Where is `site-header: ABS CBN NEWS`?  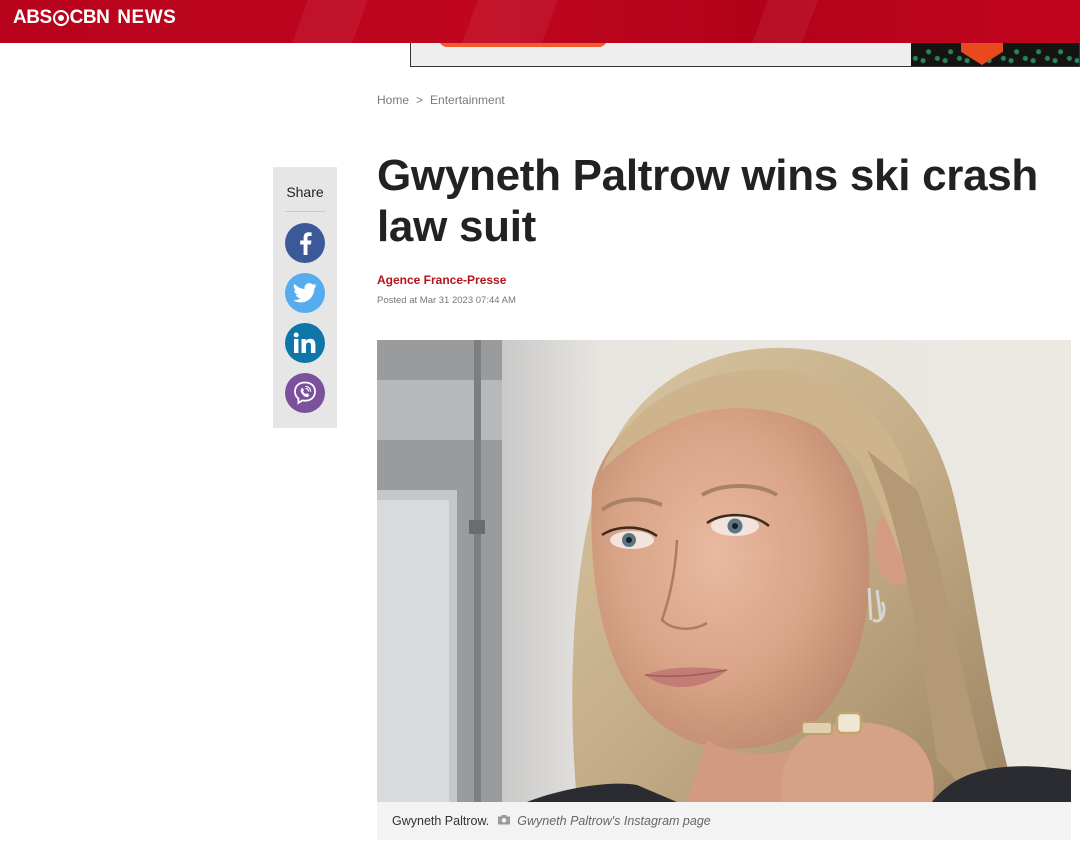 site-header: ABS CBN NEWS is located at coordinates (540, 21).